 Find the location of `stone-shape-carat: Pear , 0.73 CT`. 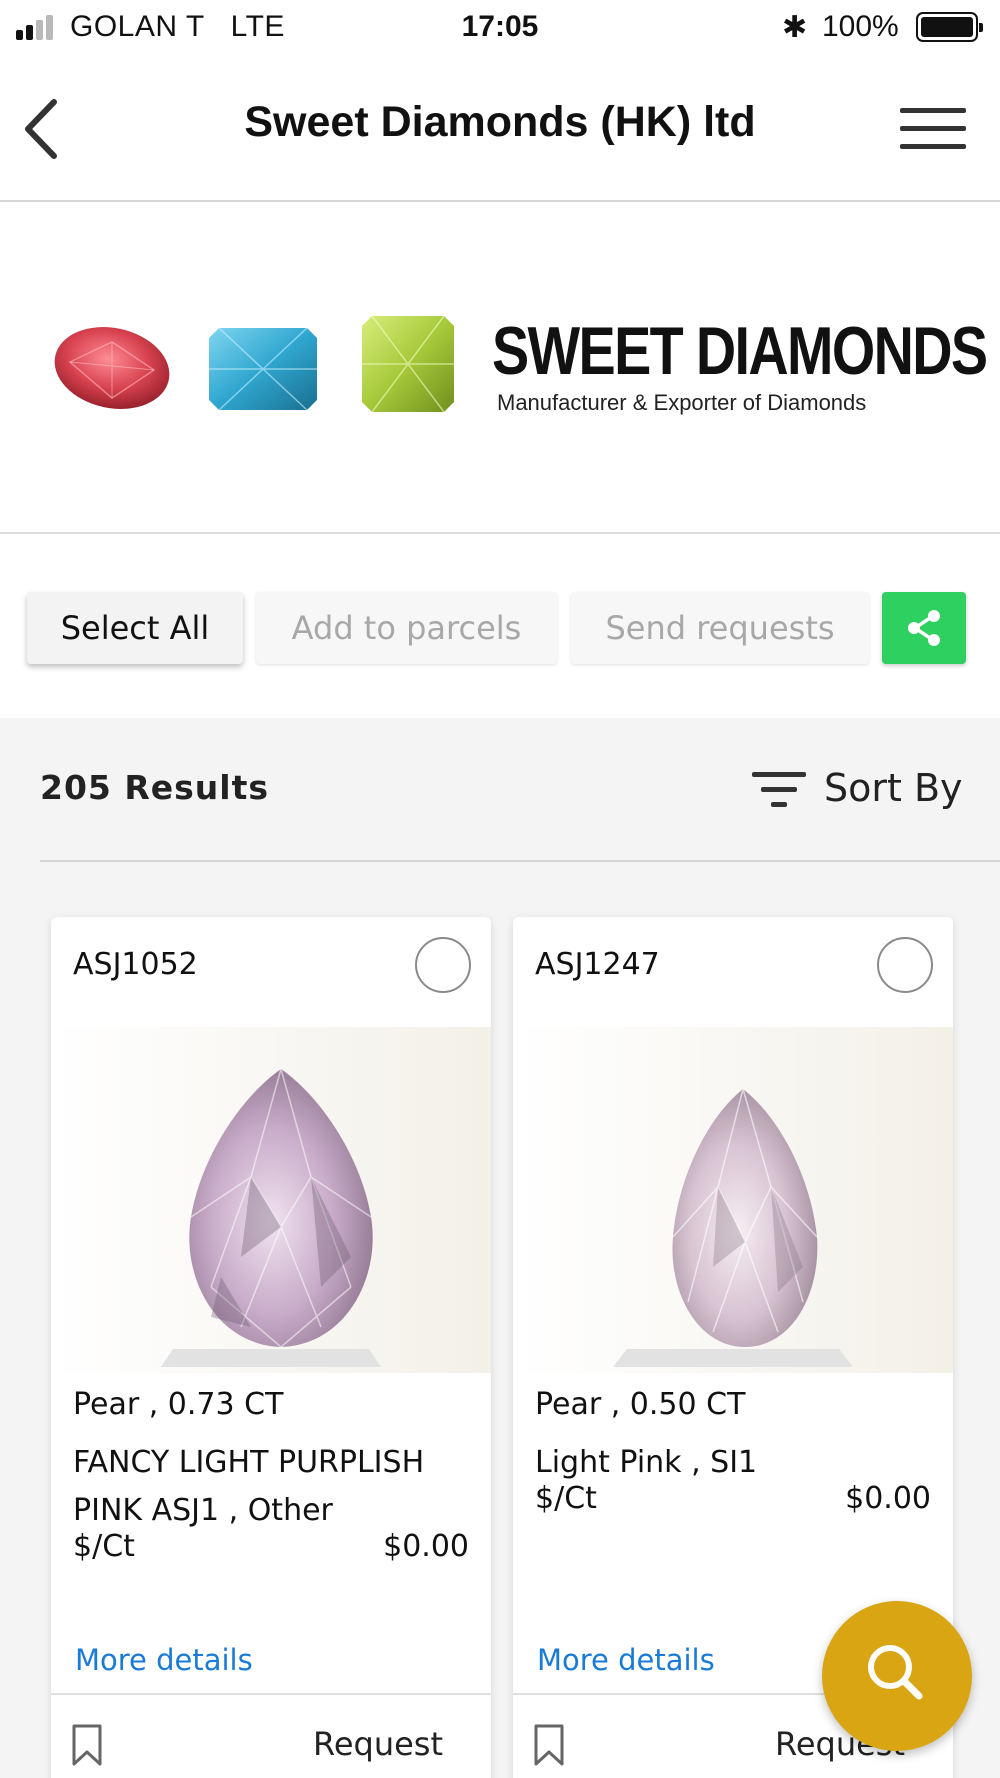

stone-shape-carat: Pear , 0.73 CT is located at coordinates (178, 1404).